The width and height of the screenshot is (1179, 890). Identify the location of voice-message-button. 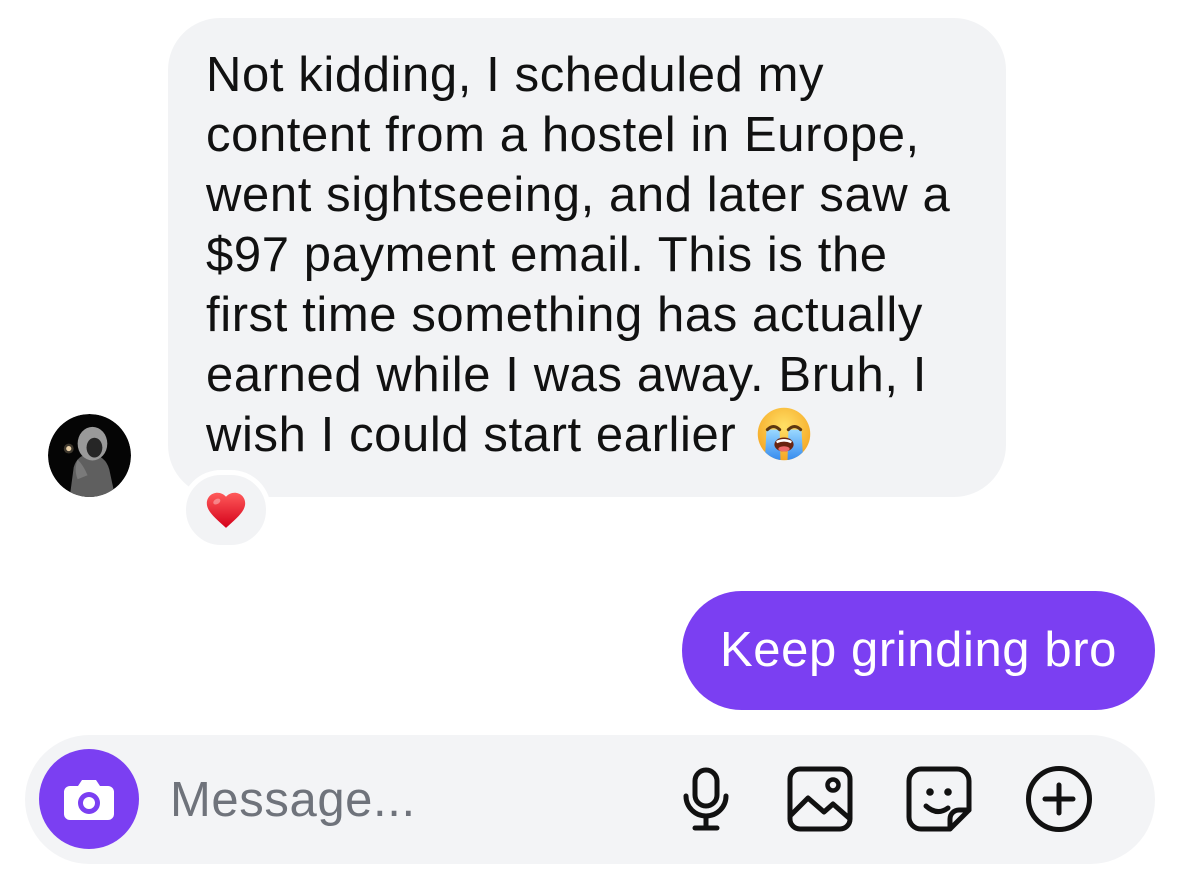
(706, 799).